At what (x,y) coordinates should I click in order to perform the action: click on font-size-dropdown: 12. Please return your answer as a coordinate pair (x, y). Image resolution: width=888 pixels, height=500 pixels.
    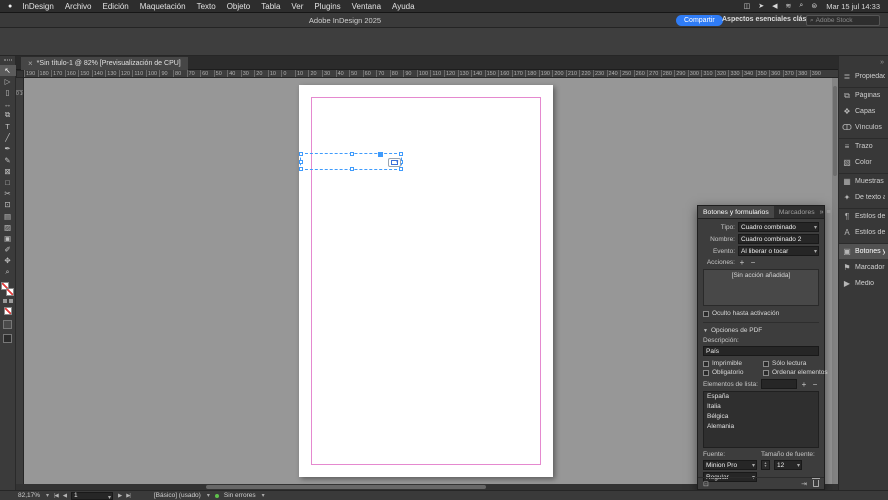
    Looking at the image, I should click on (788, 465).